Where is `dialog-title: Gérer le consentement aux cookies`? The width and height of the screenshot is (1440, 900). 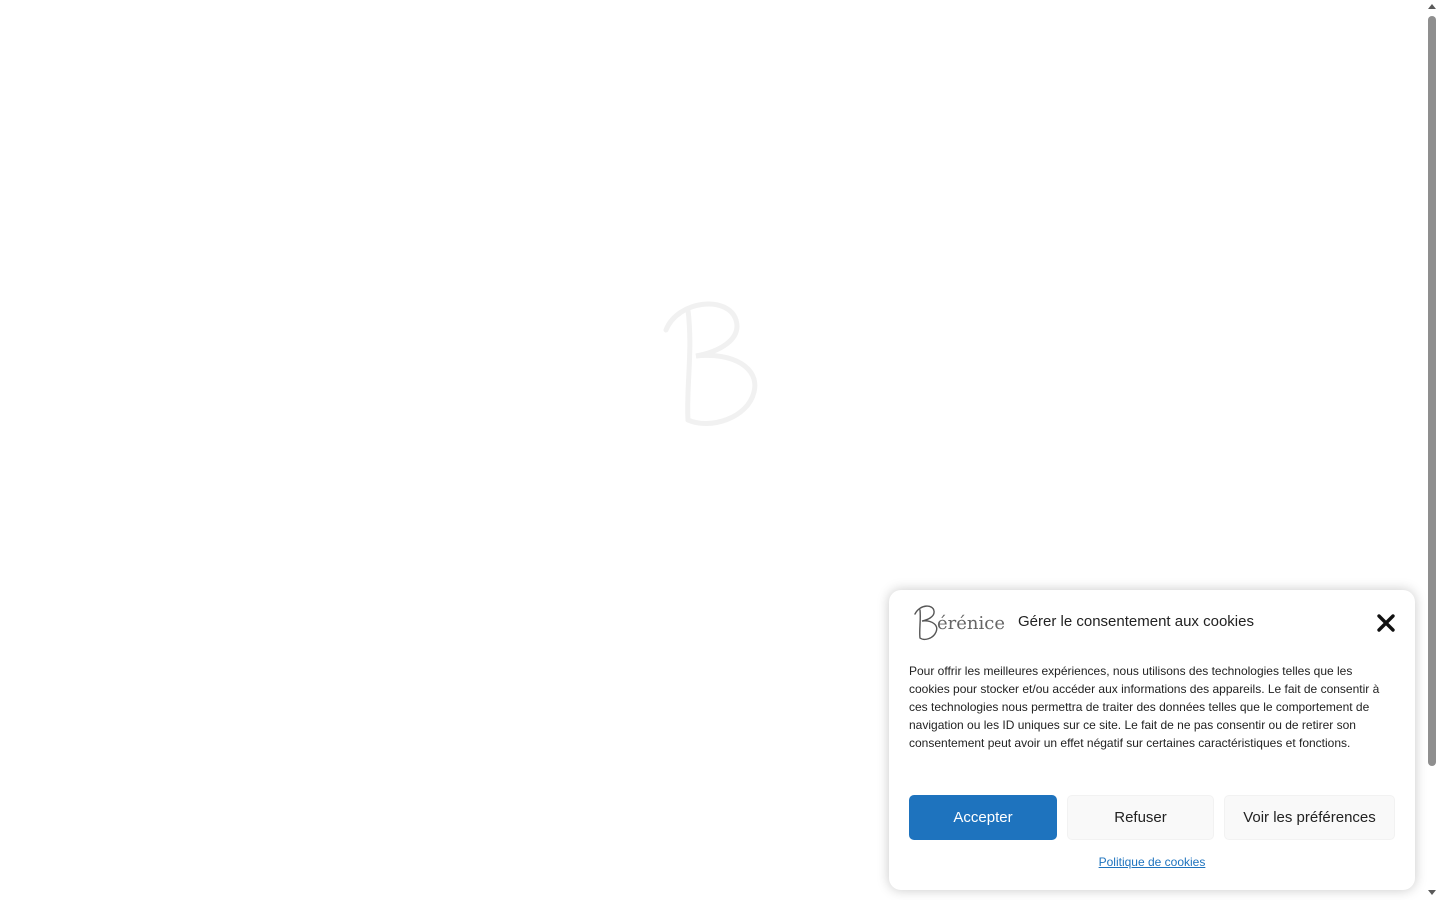 dialog-title: Gérer le consentement aux cookies is located at coordinates (1136, 621).